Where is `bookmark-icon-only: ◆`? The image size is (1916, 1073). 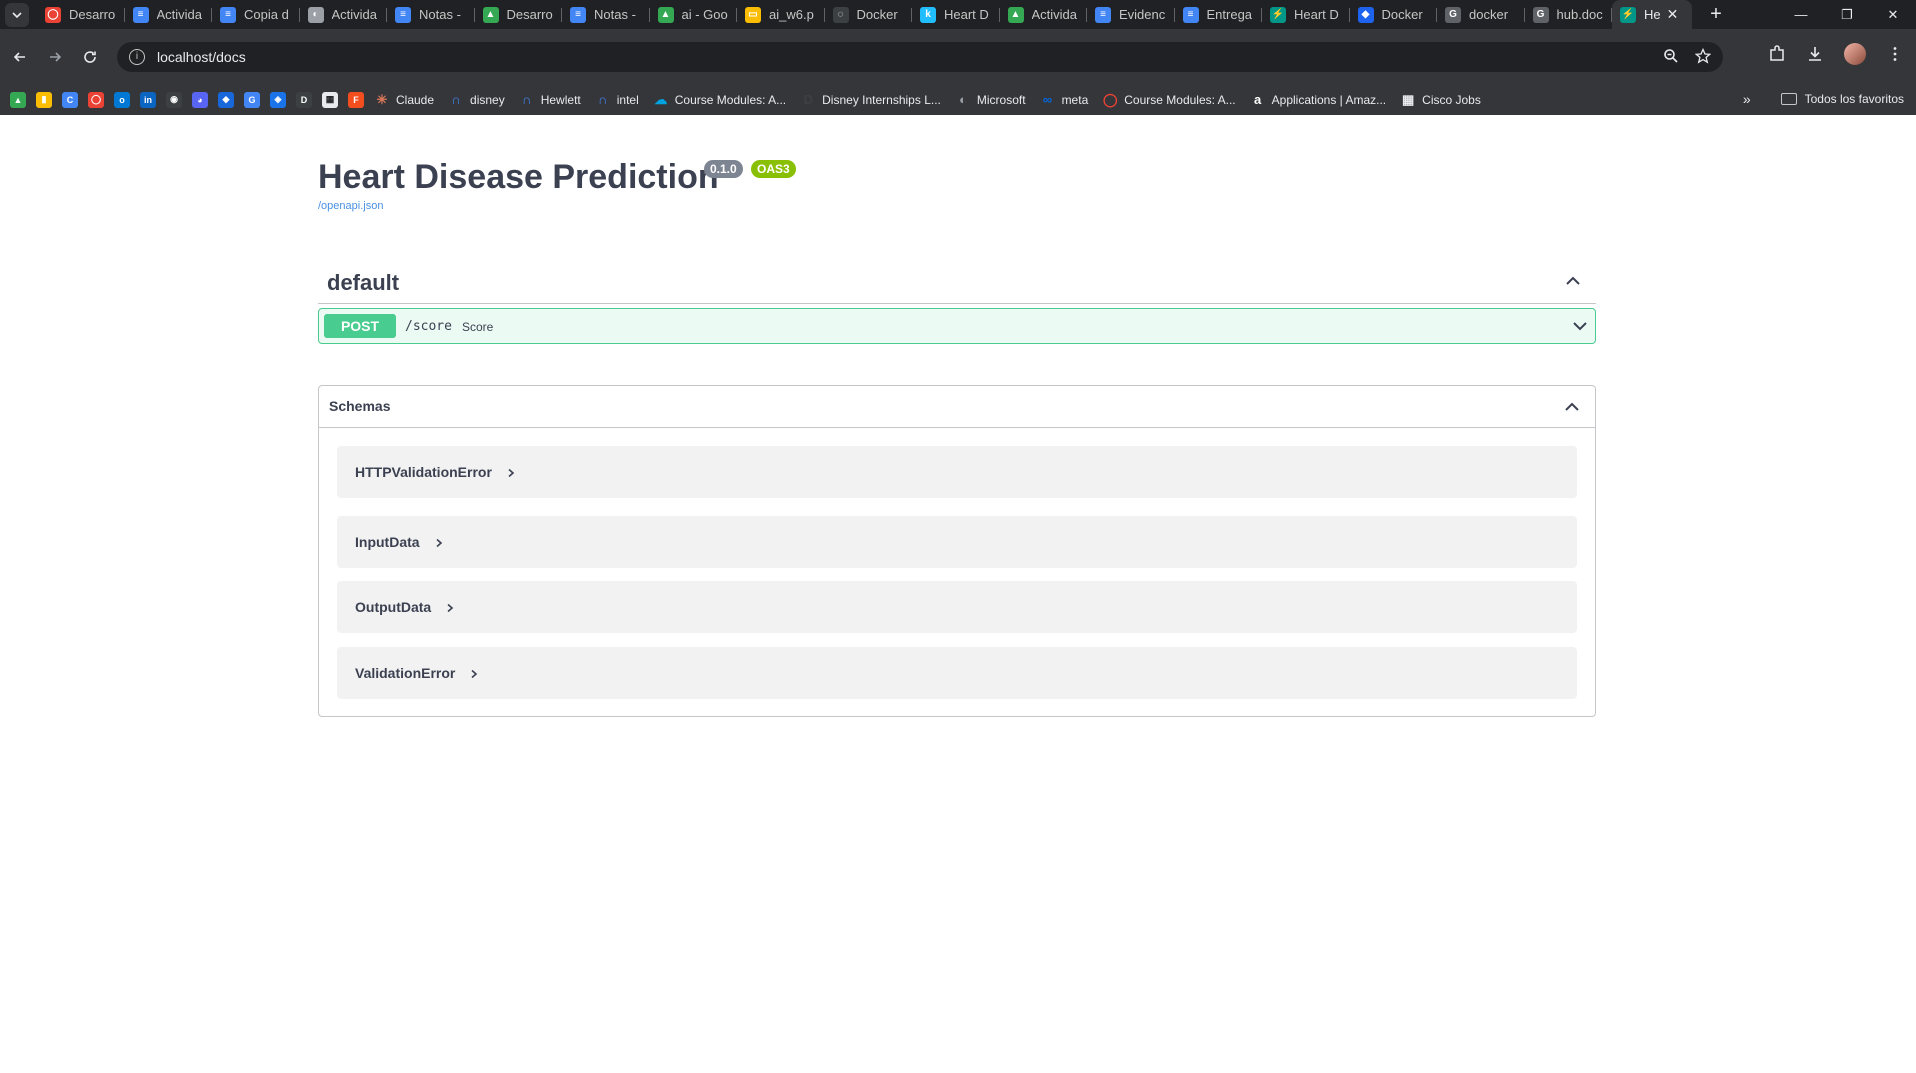
bookmark-icon-only: ◆ is located at coordinates (226, 99).